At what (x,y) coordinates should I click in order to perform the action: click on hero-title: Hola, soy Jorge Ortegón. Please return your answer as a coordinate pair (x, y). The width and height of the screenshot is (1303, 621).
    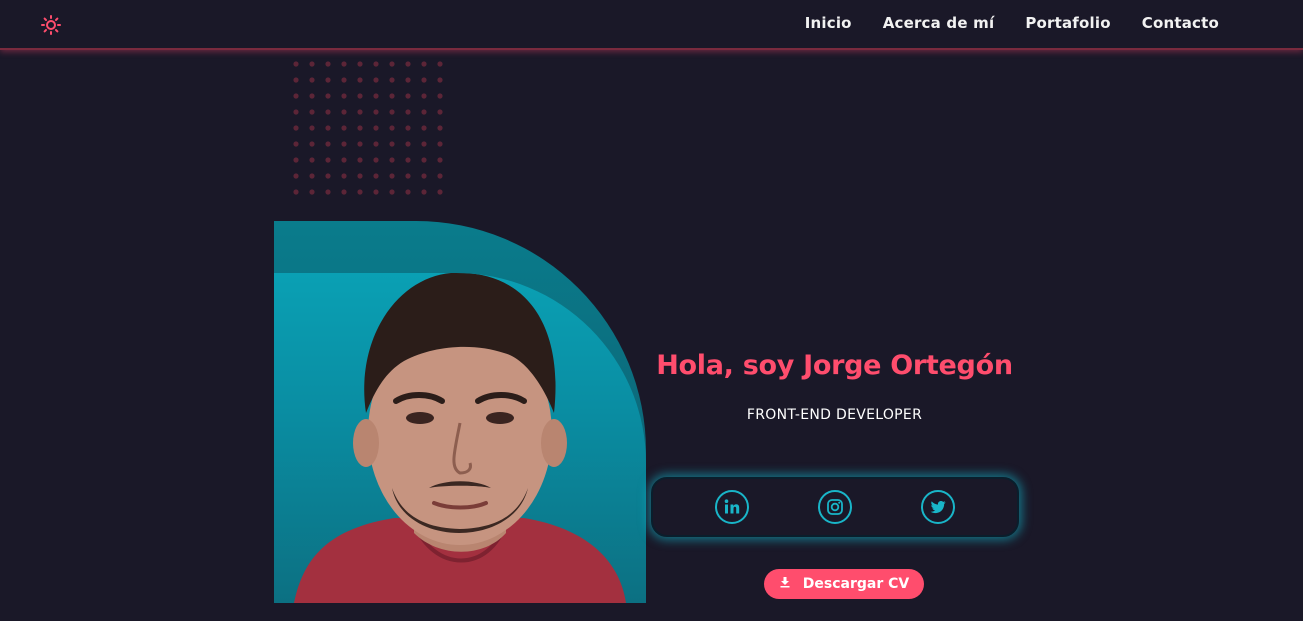
    Looking at the image, I should click on (834, 365).